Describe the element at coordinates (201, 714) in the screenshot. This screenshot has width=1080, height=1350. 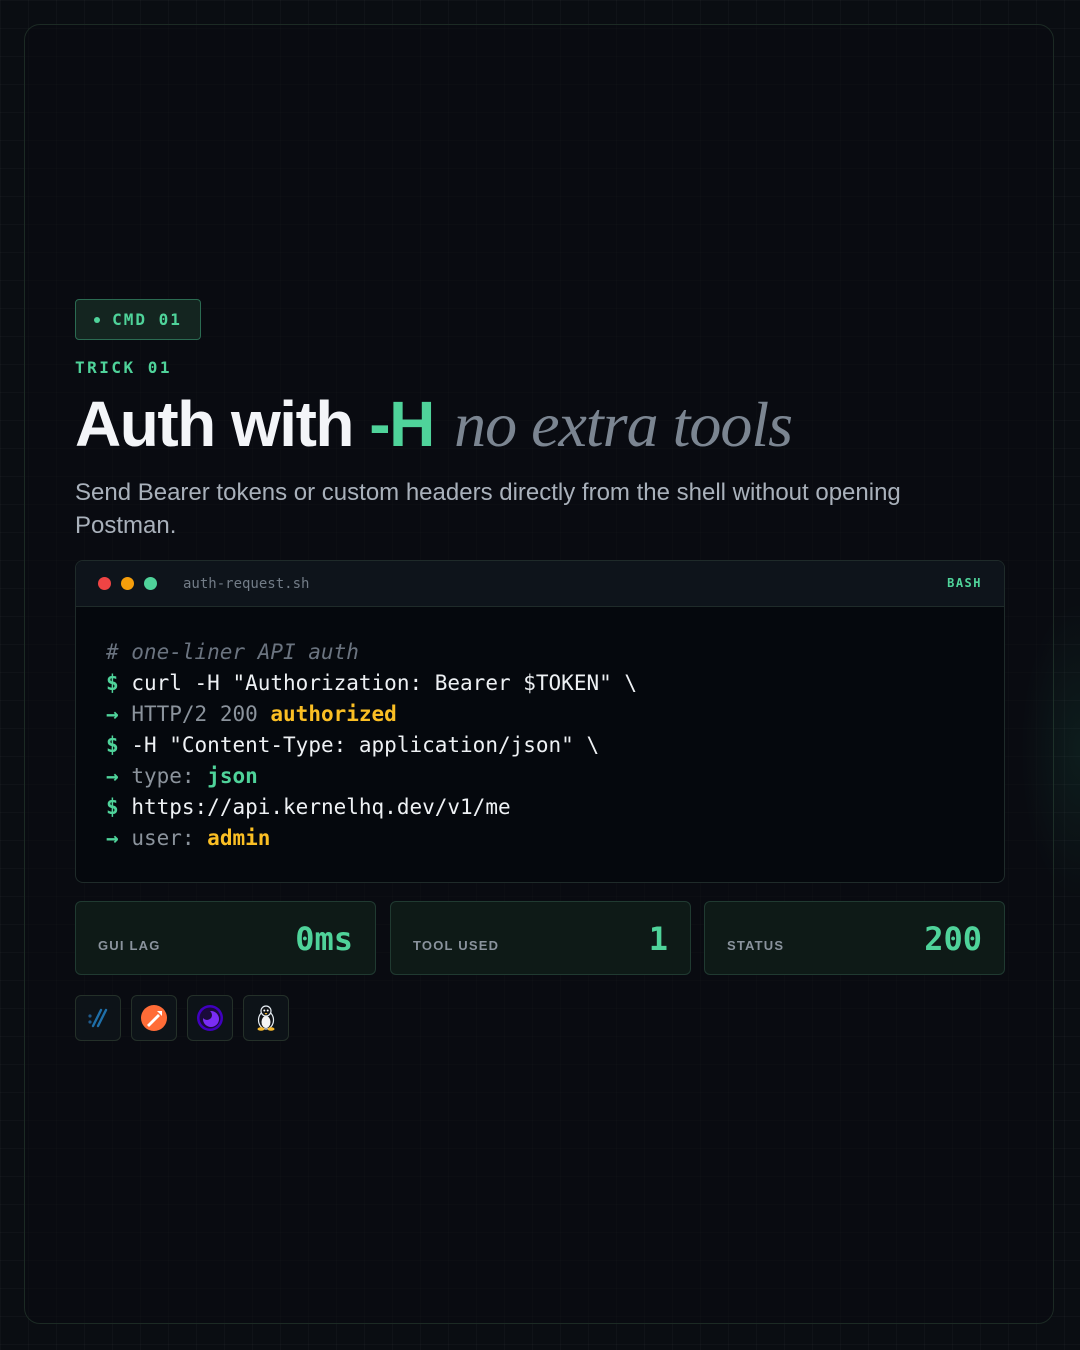
I see `output-text: HTTP/2 200` at that location.